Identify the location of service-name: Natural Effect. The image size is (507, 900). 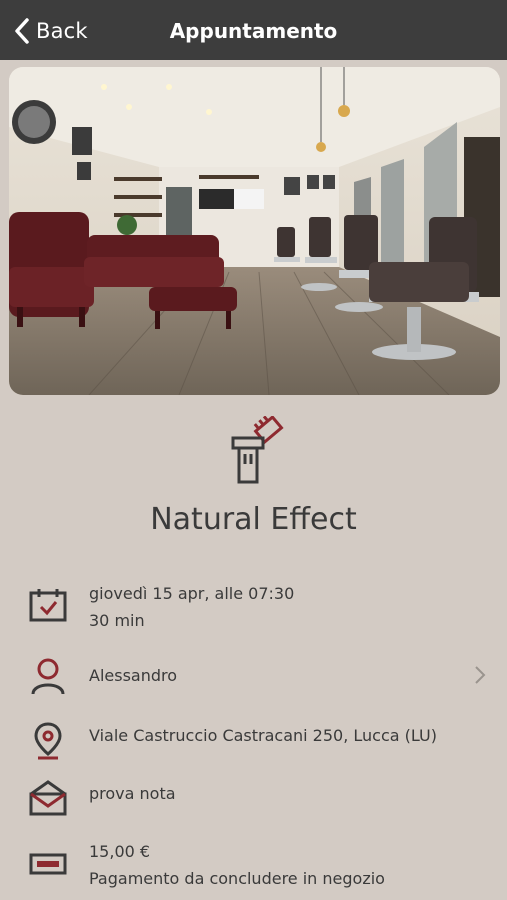
(253, 519).